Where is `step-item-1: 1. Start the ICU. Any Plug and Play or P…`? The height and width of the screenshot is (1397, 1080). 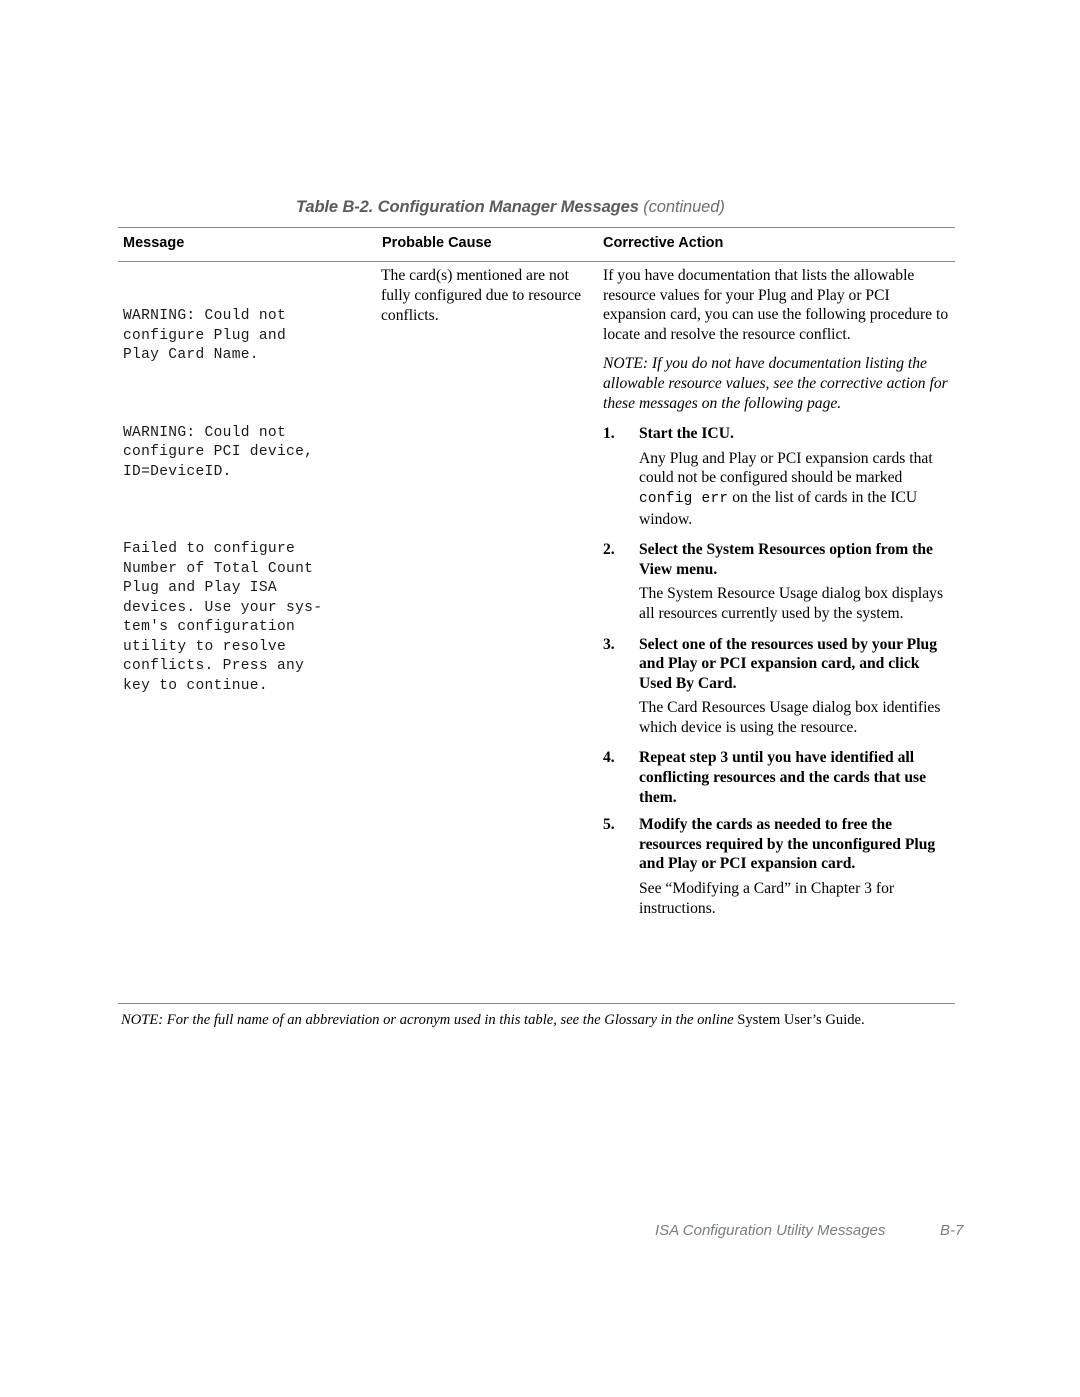
step-item-1: 1. Start the ICU. Any Plug and Play or P… is located at coordinates (779, 476).